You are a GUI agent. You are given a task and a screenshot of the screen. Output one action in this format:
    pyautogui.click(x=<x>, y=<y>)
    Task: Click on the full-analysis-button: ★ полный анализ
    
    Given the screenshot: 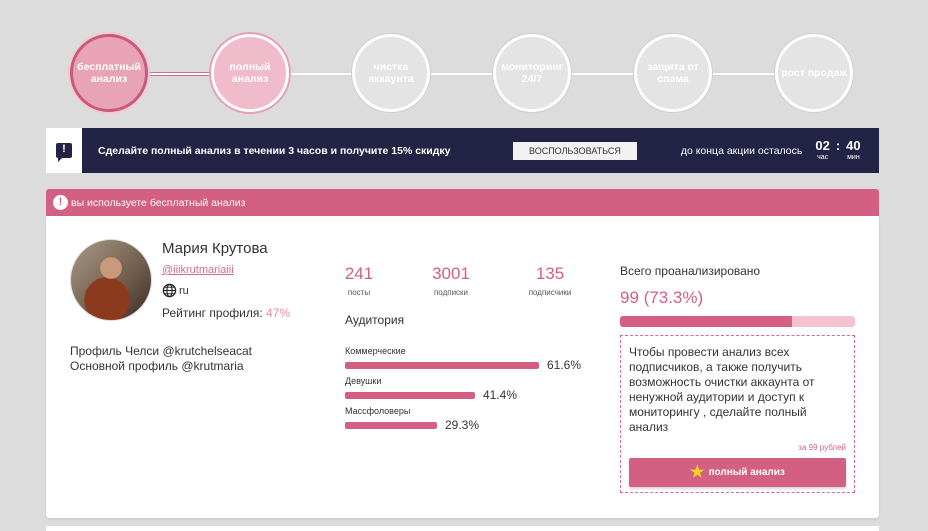 What is the action you would take?
    pyautogui.click(x=737, y=472)
    